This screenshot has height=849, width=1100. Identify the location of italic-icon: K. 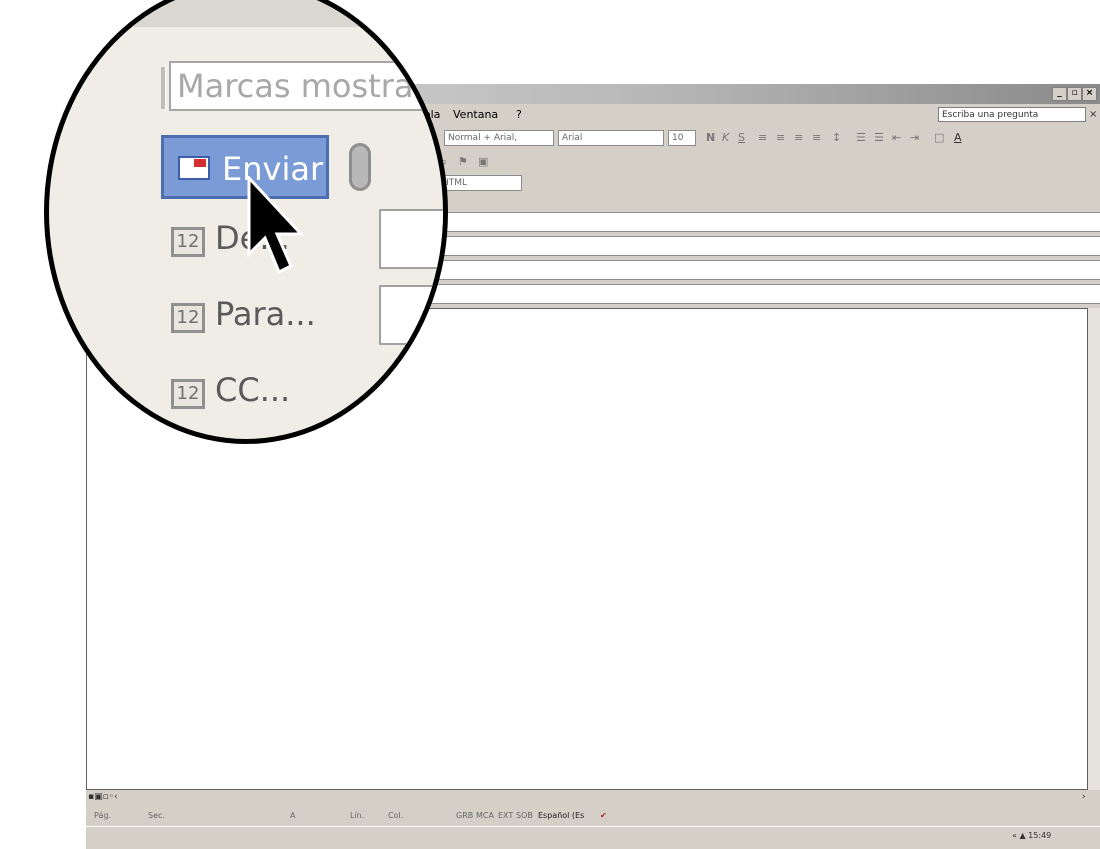
(725, 137).